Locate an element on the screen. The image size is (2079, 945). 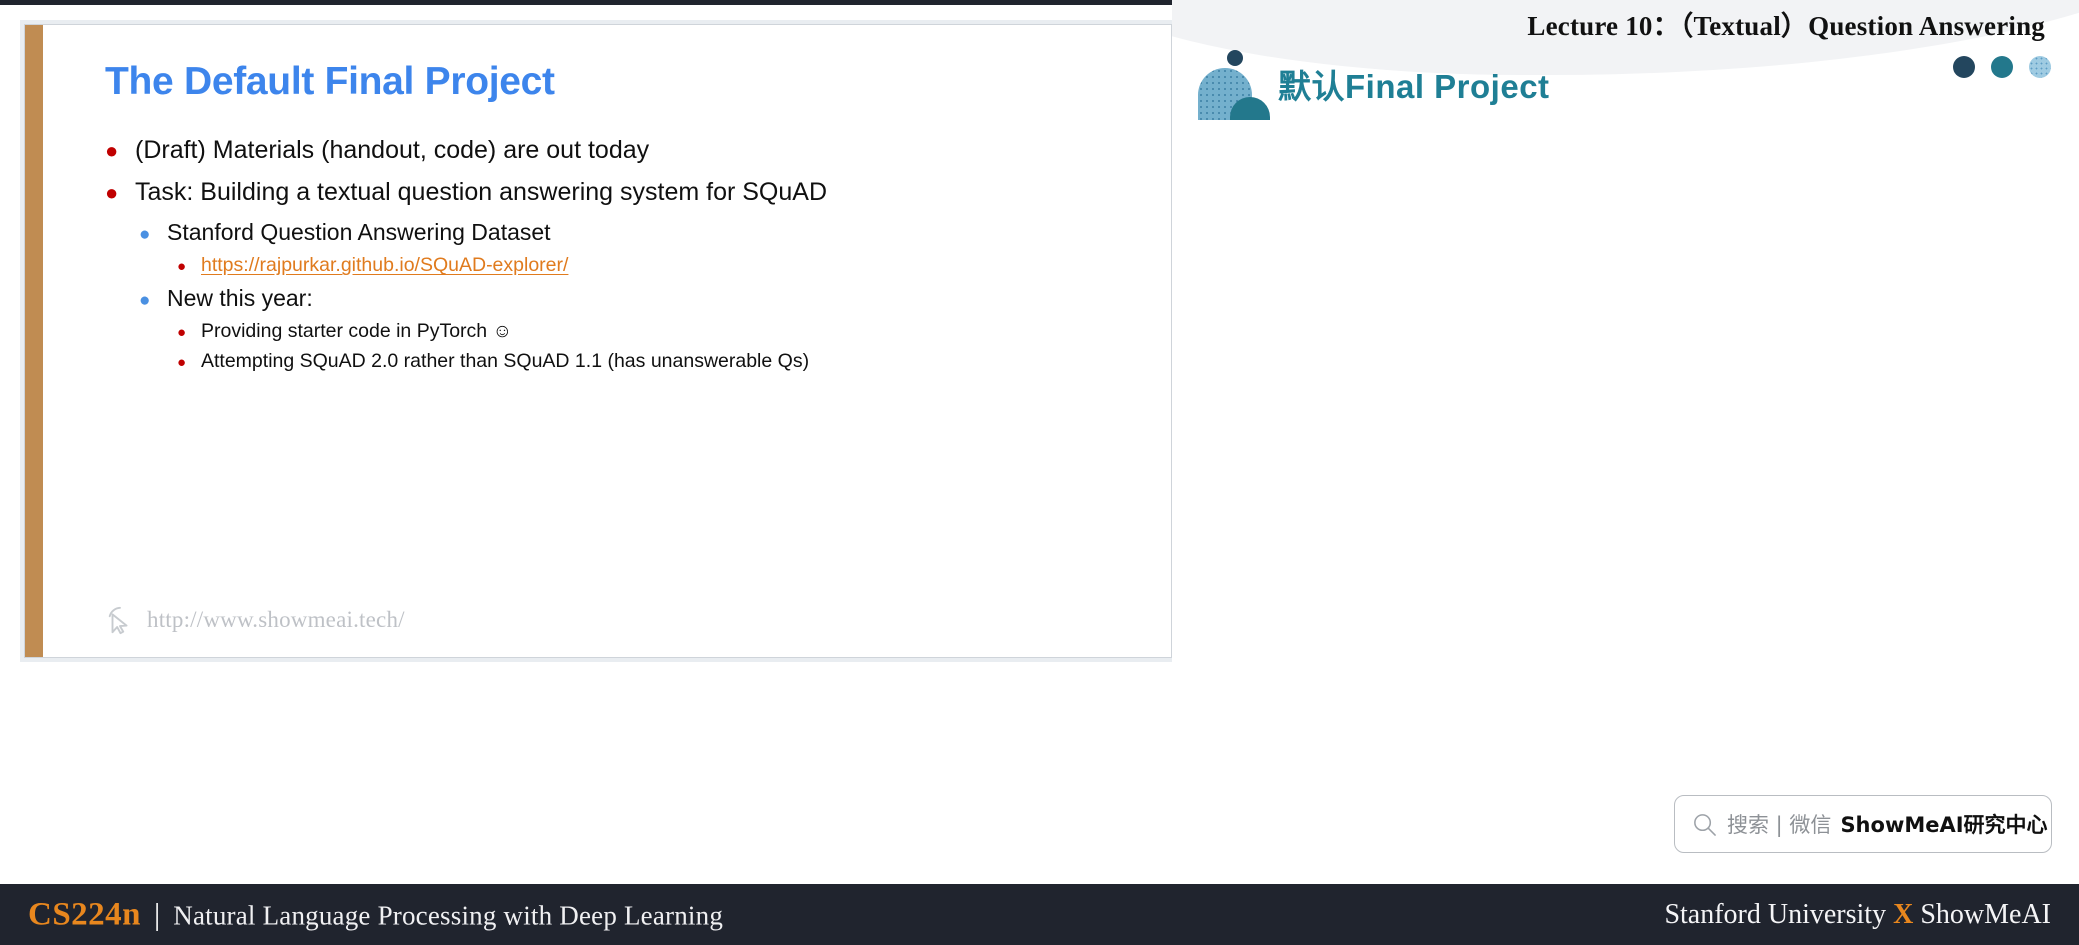
deco-dot-teal is located at coordinates (2002, 67).